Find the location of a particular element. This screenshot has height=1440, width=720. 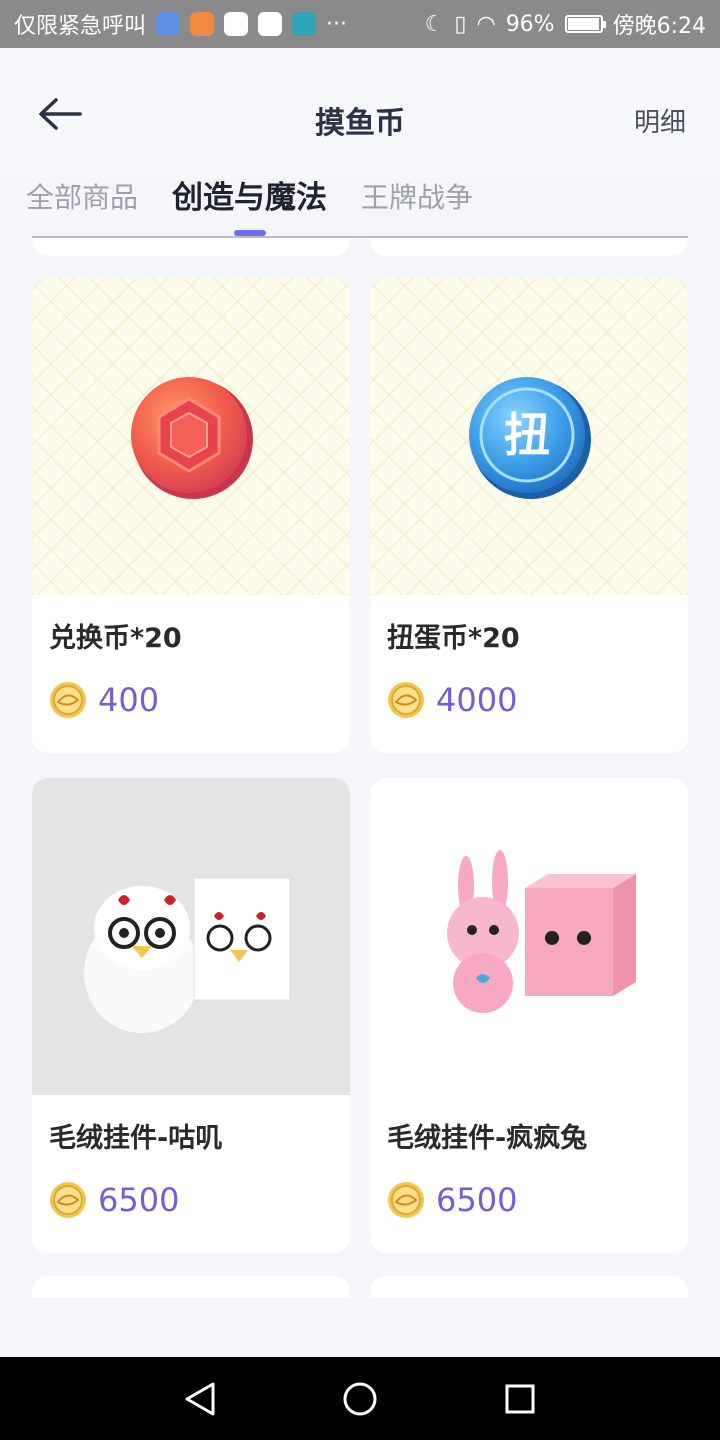

nav-recents-button is located at coordinates (520, 1399).